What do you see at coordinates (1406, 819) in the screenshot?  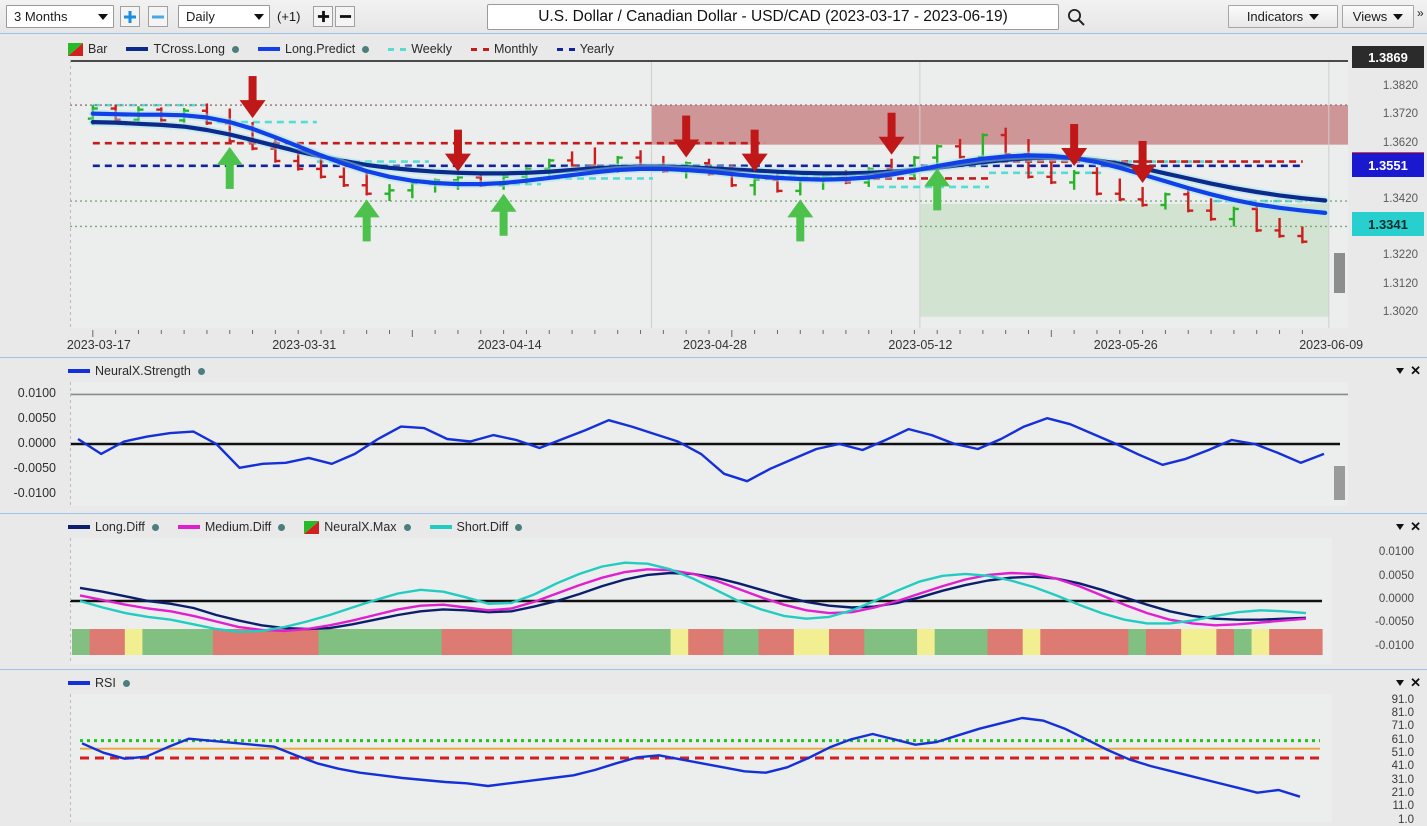 I see `rsi-axis-tick: 1.0` at bounding box center [1406, 819].